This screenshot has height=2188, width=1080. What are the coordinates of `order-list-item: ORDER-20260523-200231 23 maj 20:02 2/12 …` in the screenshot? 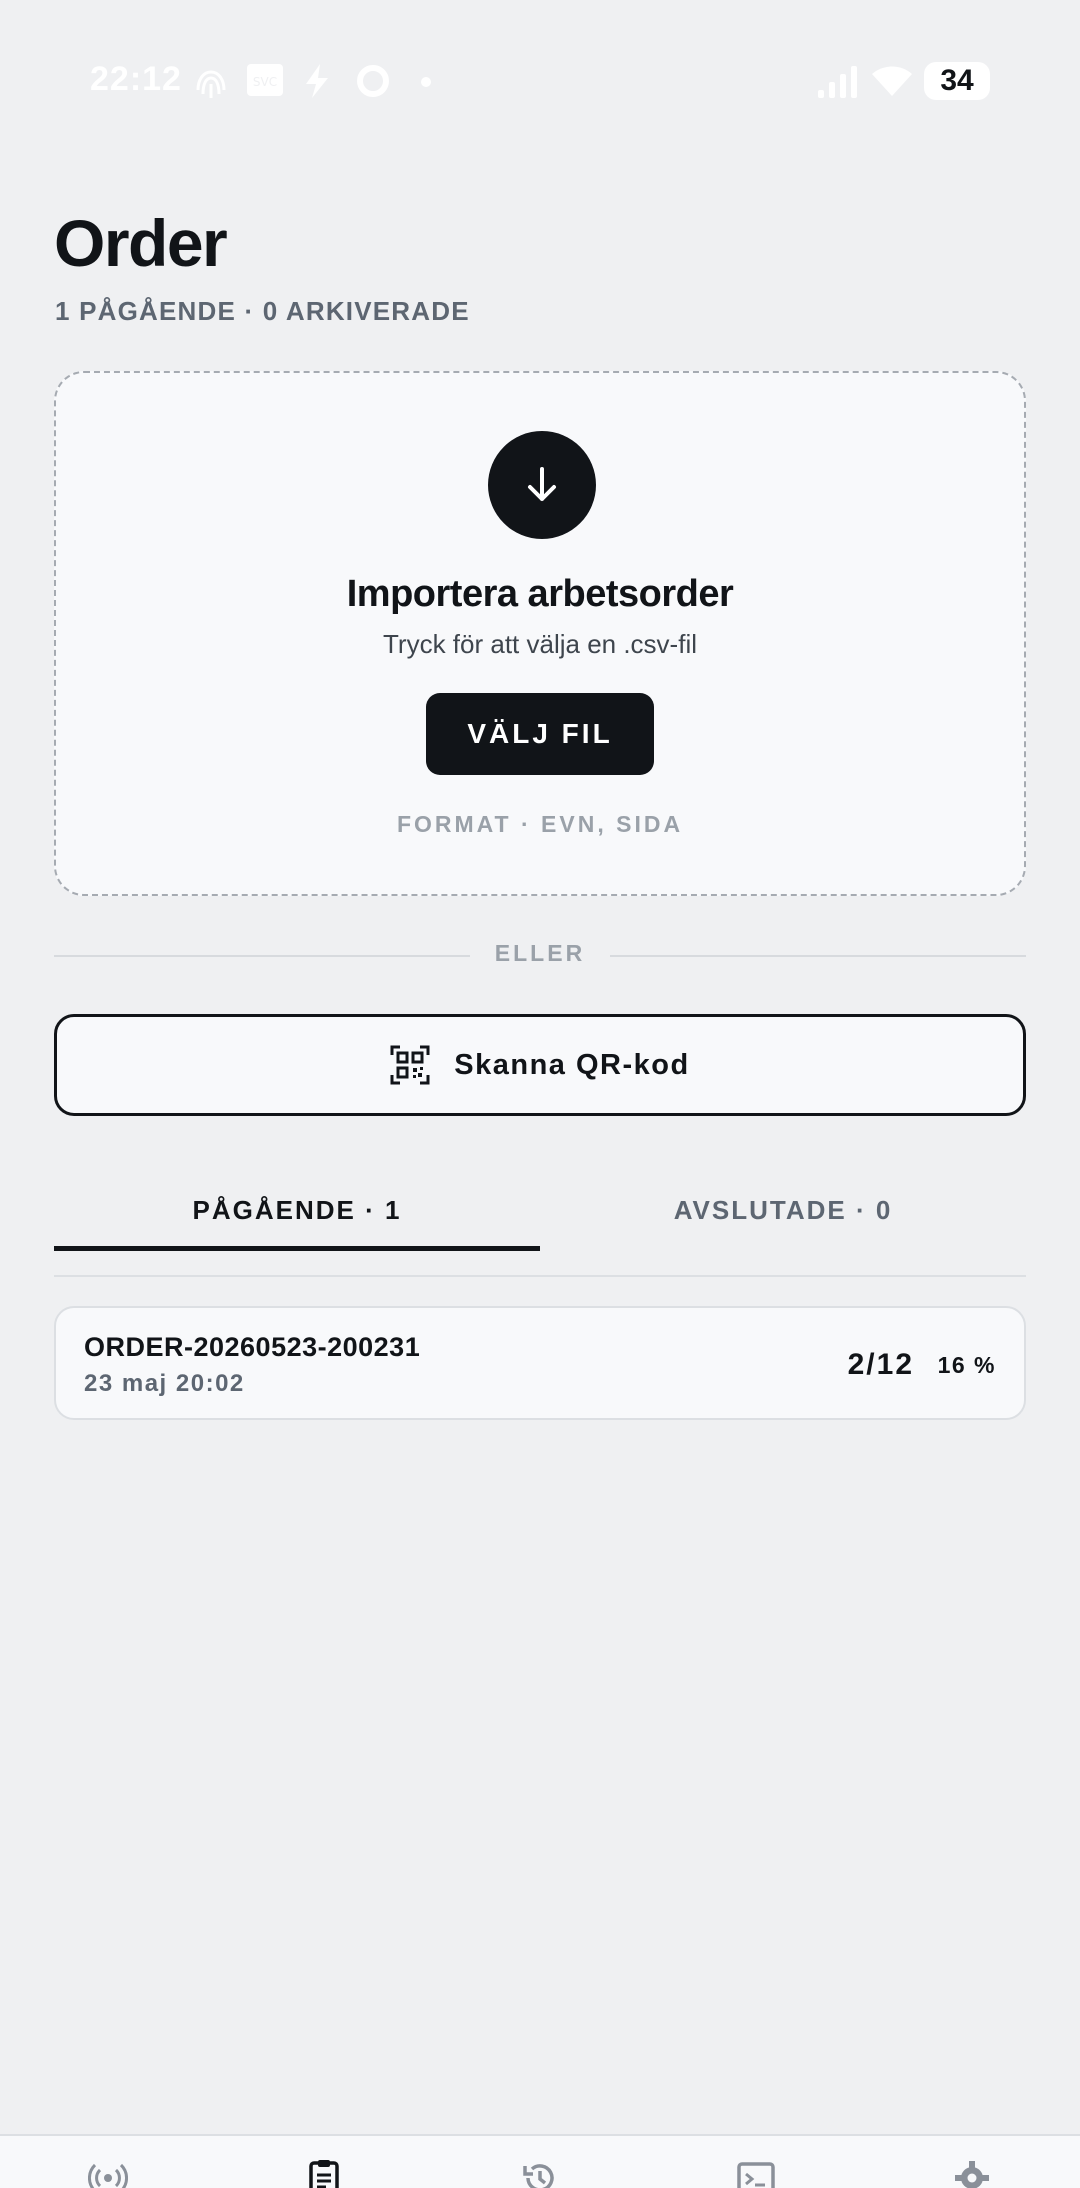 It's located at (540, 1363).